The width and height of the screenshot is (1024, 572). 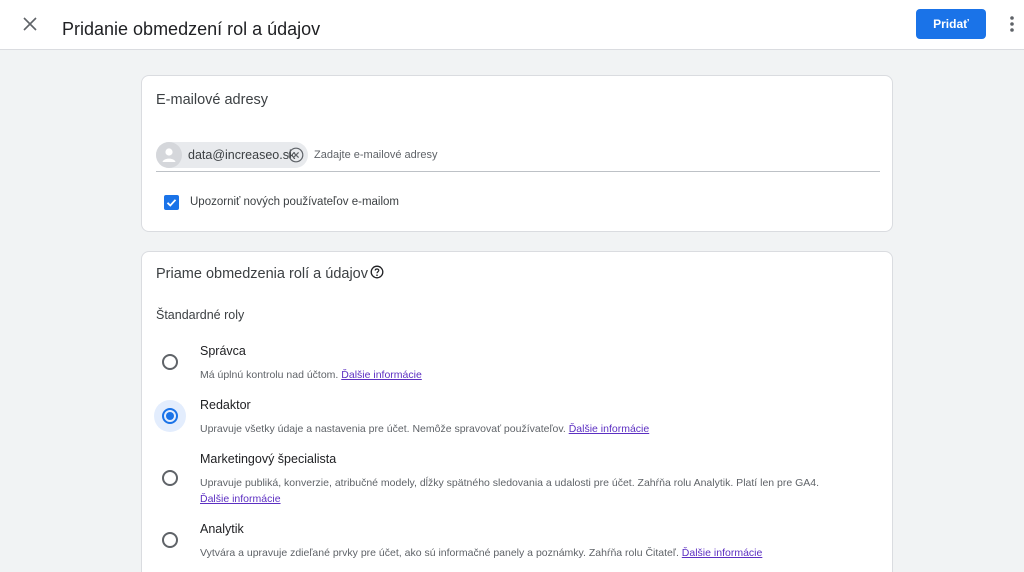 I want to click on check-icon, so click(x=171, y=203).